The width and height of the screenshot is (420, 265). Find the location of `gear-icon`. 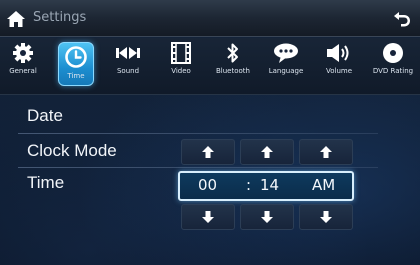

gear-icon is located at coordinates (23, 53).